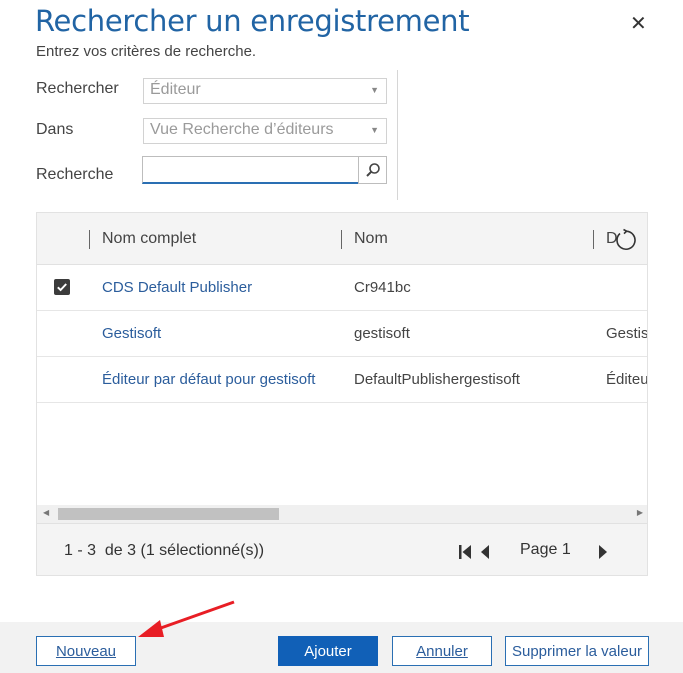  I want to click on cell-nom: Cr941bc, so click(382, 287).